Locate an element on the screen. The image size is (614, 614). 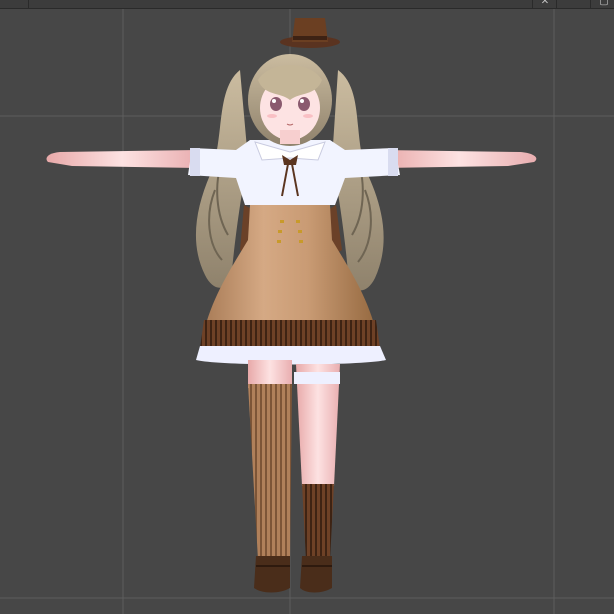
shoe-right is located at coordinates (316, 574).